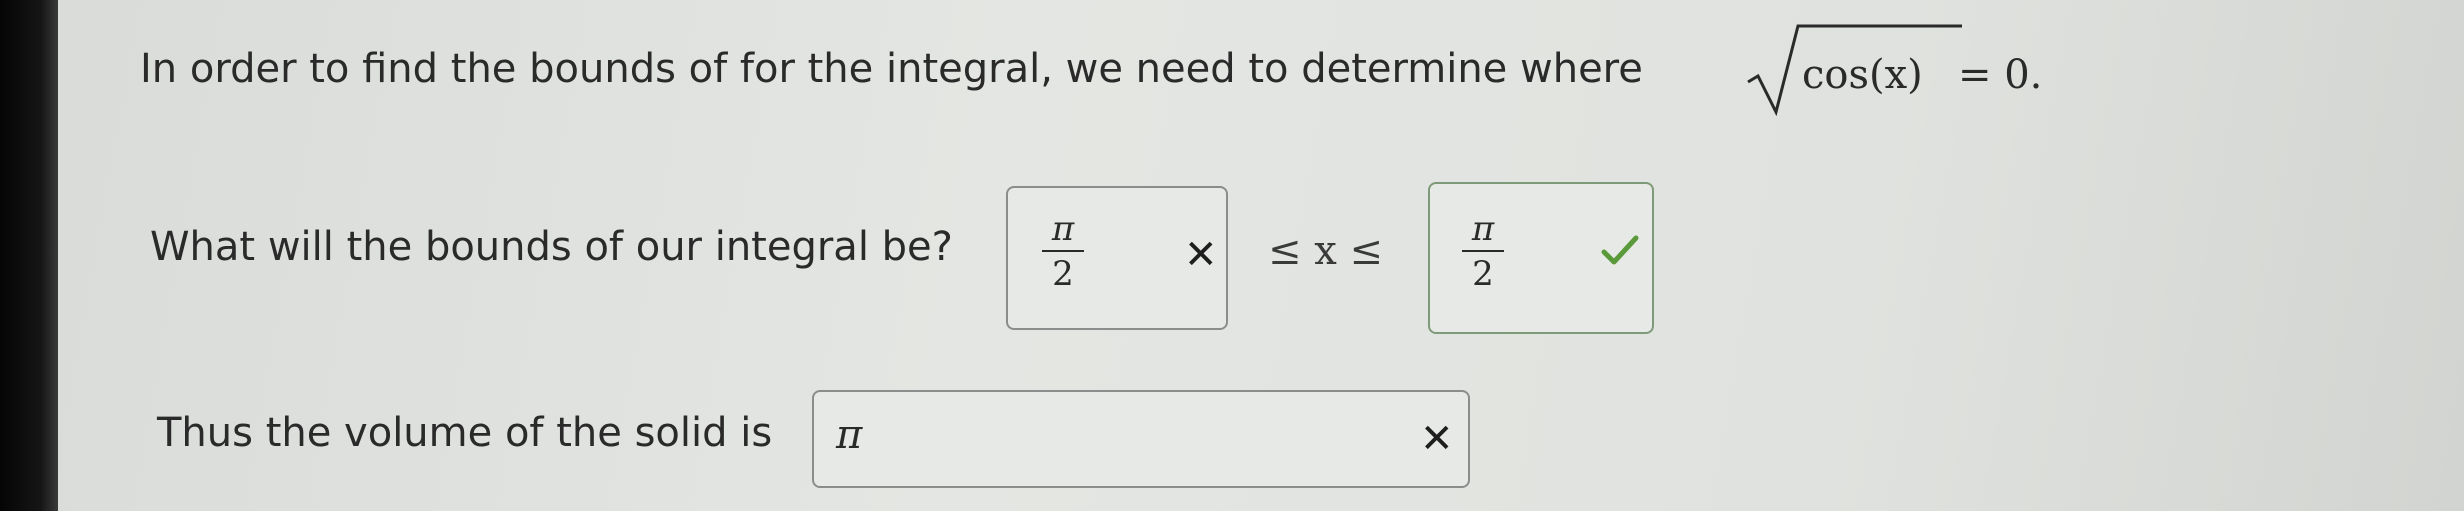 This screenshot has width=2464, height=511. I want to click on sqrt-expression-text: cos(x), so click(1862, 75).